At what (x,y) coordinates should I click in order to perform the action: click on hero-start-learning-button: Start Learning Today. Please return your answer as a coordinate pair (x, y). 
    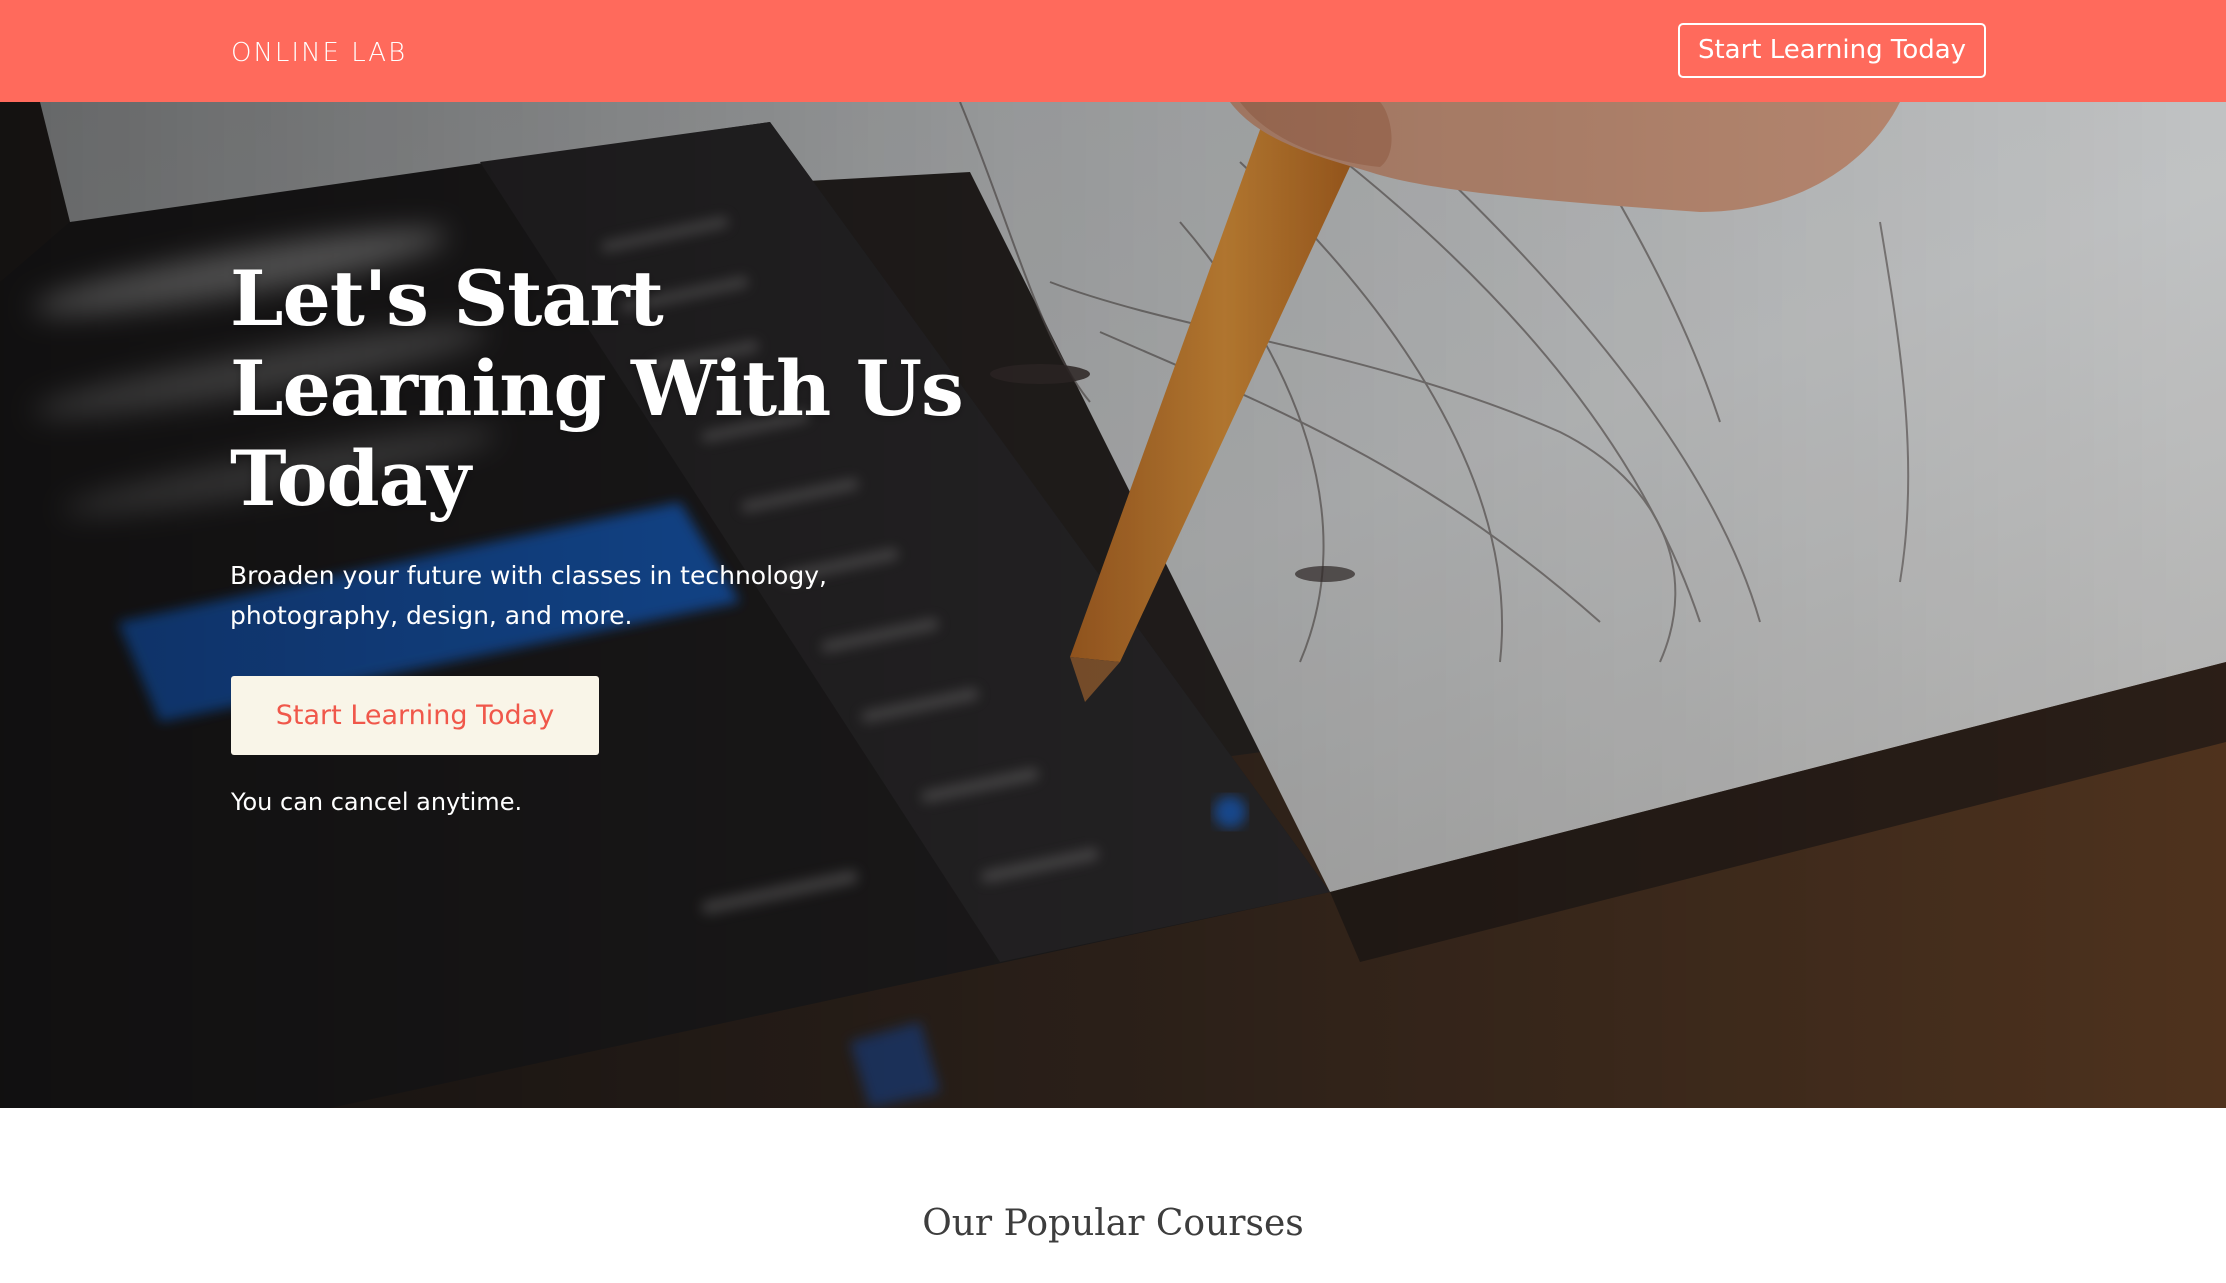
    Looking at the image, I should click on (415, 715).